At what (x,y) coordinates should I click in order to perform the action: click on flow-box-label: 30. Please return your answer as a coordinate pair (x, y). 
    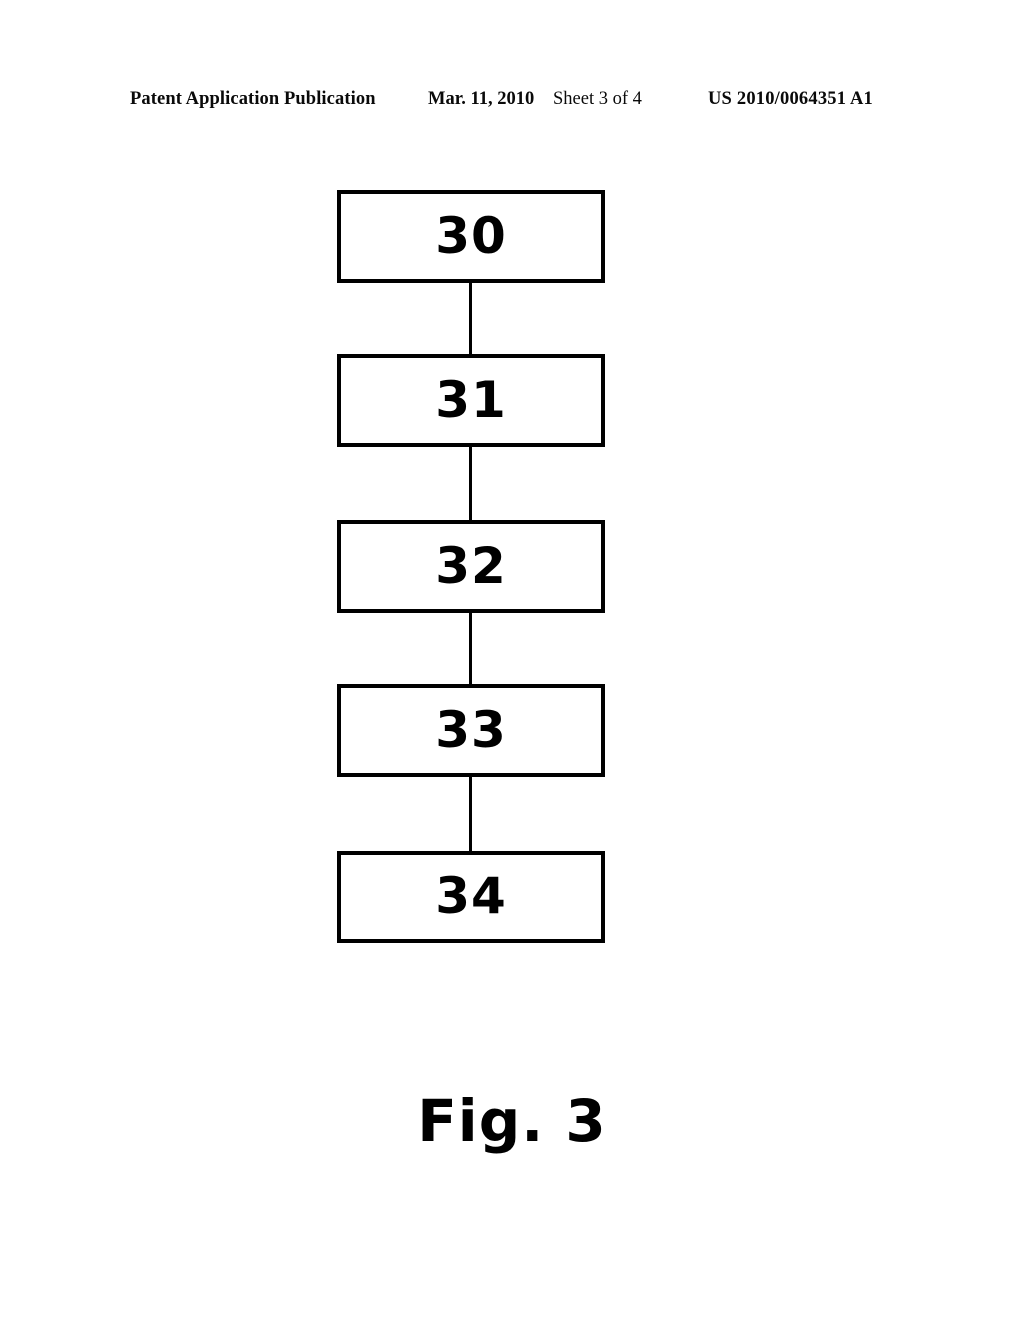
    Looking at the image, I should click on (471, 235).